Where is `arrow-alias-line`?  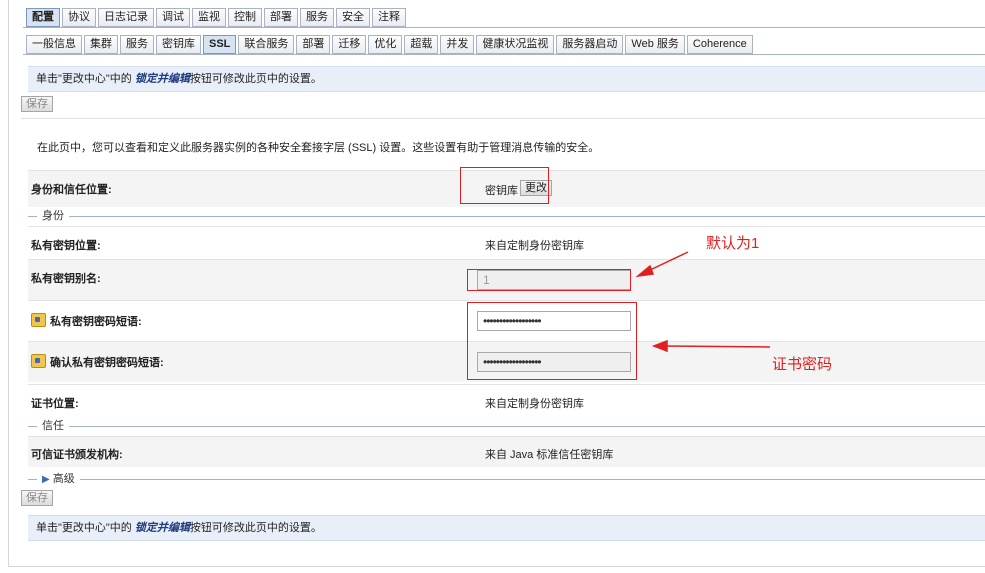
arrow-alias-line is located at coordinates (668, 261).